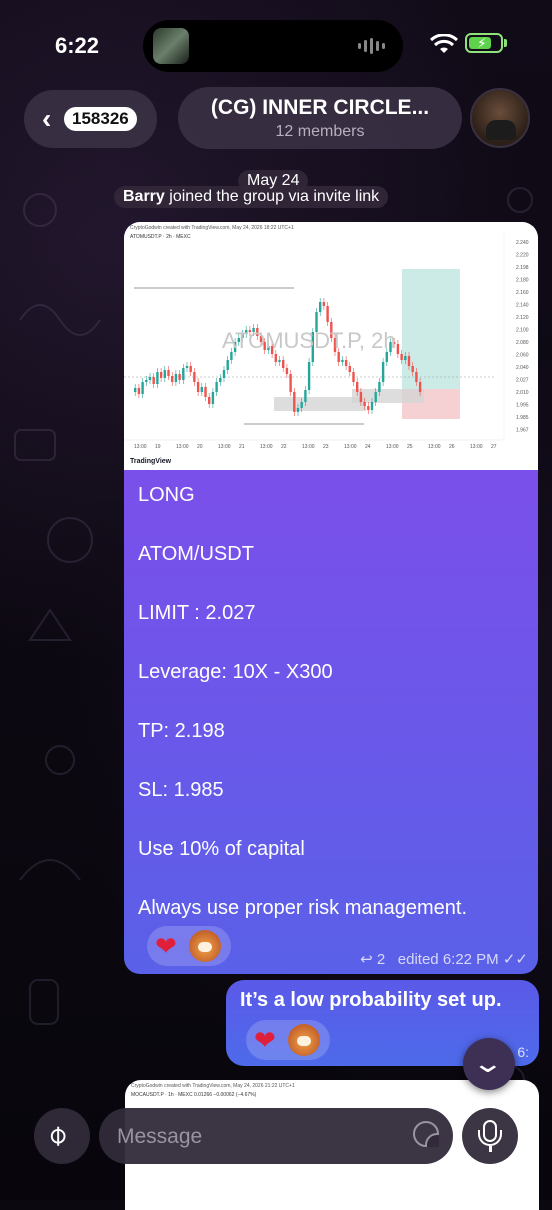  What do you see at coordinates (489, 1064) in the screenshot?
I see `scroll-down-button: ⌄` at bounding box center [489, 1064].